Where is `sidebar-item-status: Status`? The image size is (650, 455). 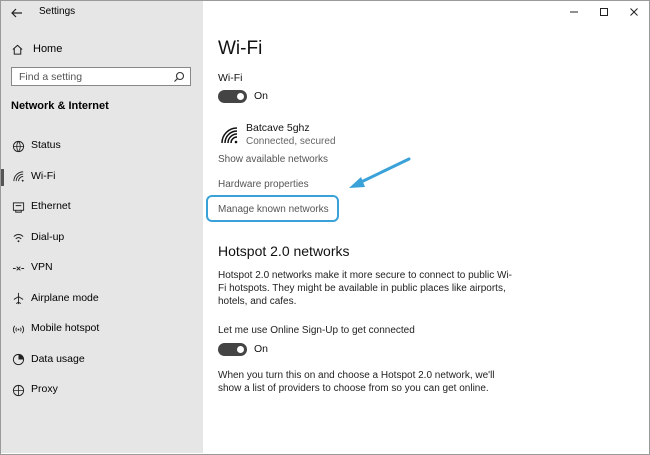
sidebar-item-status: Status is located at coordinates (102, 146).